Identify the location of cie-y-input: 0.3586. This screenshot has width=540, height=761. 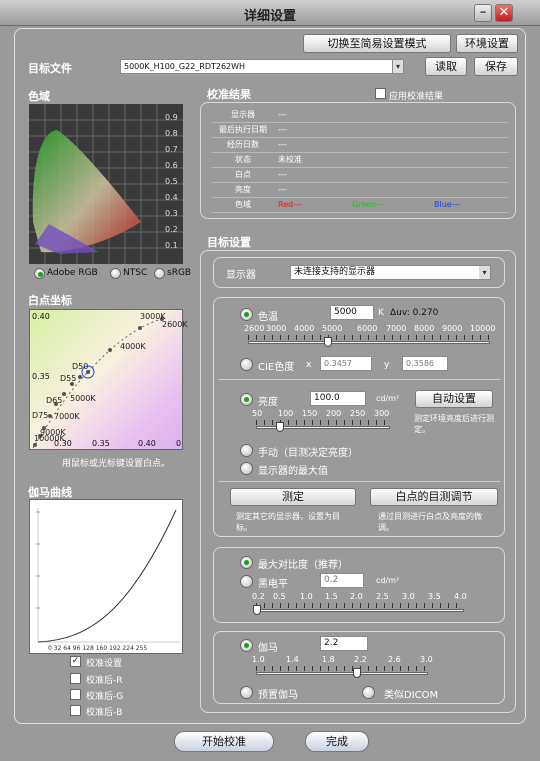
(425, 363).